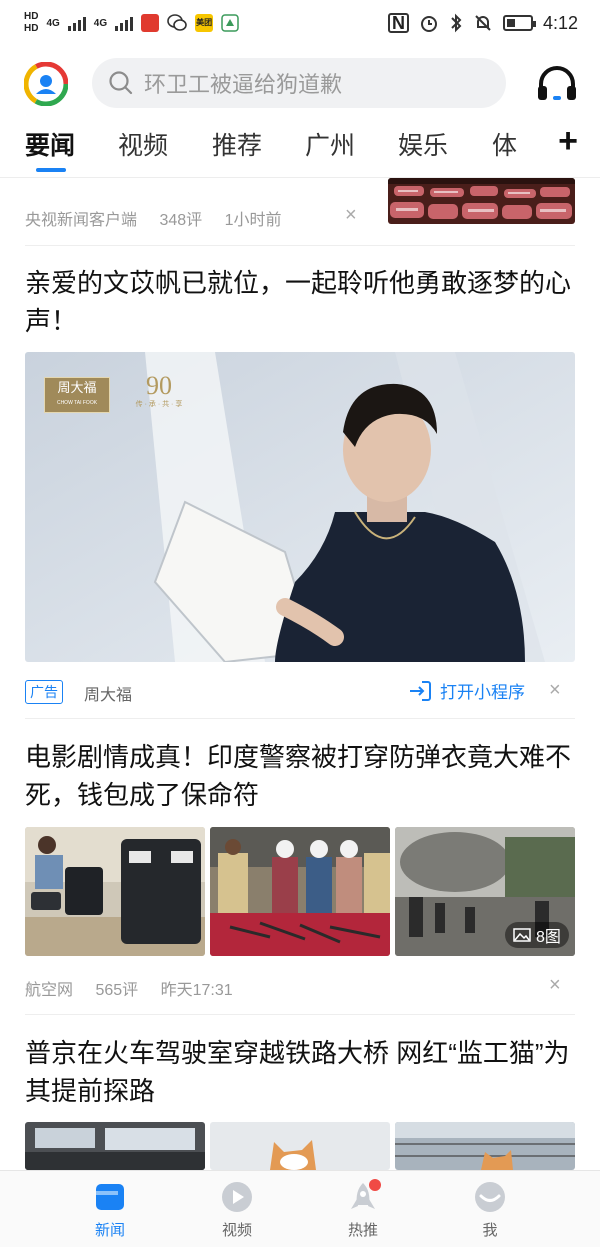  Describe the element at coordinates (560, 22) in the screenshot. I see `clock: 4:12` at that location.